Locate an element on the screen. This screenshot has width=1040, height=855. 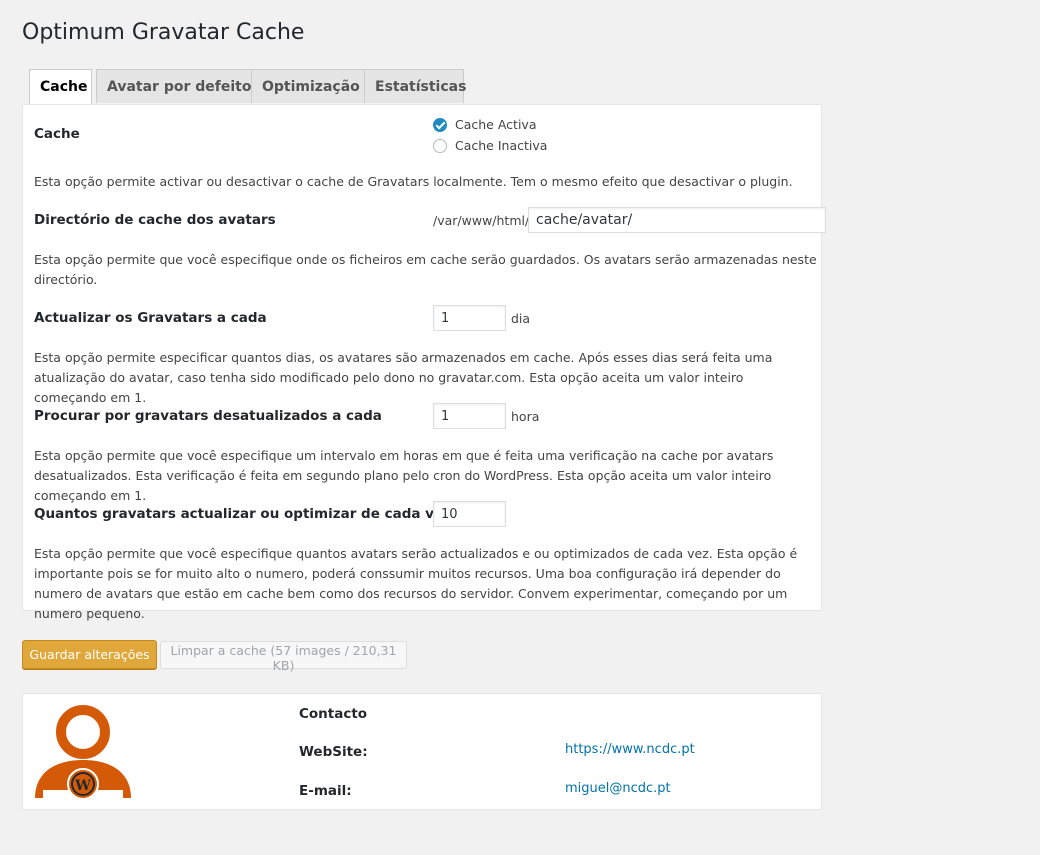
tab-statistics: Estatísticas is located at coordinates (415, 86).